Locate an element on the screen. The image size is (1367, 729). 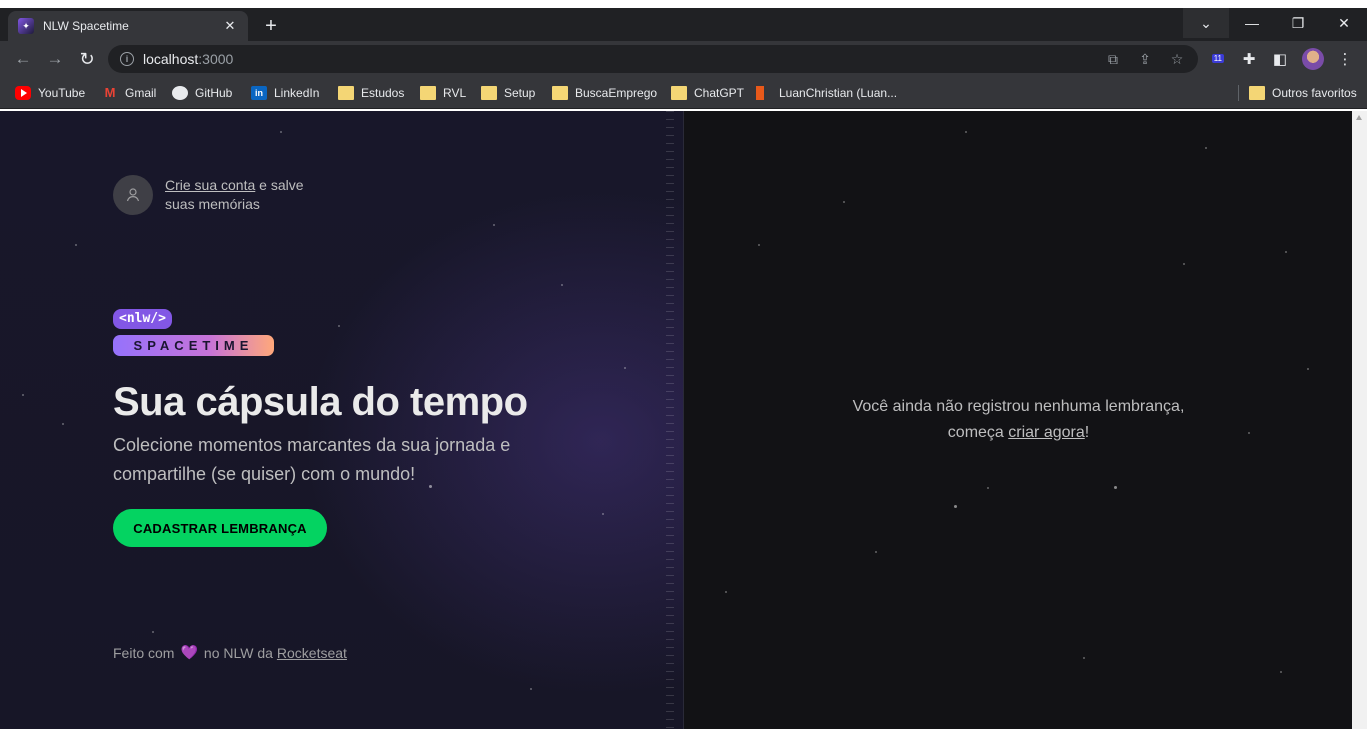
bookmark-rvl: RVL is located at coordinates (443, 93).